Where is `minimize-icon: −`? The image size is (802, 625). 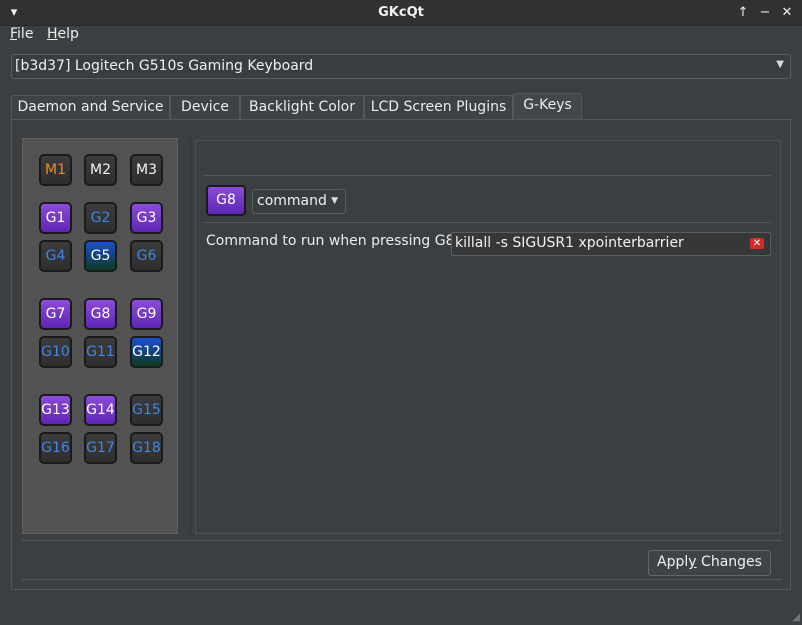 minimize-icon: − is located at coordinates (765, 13).